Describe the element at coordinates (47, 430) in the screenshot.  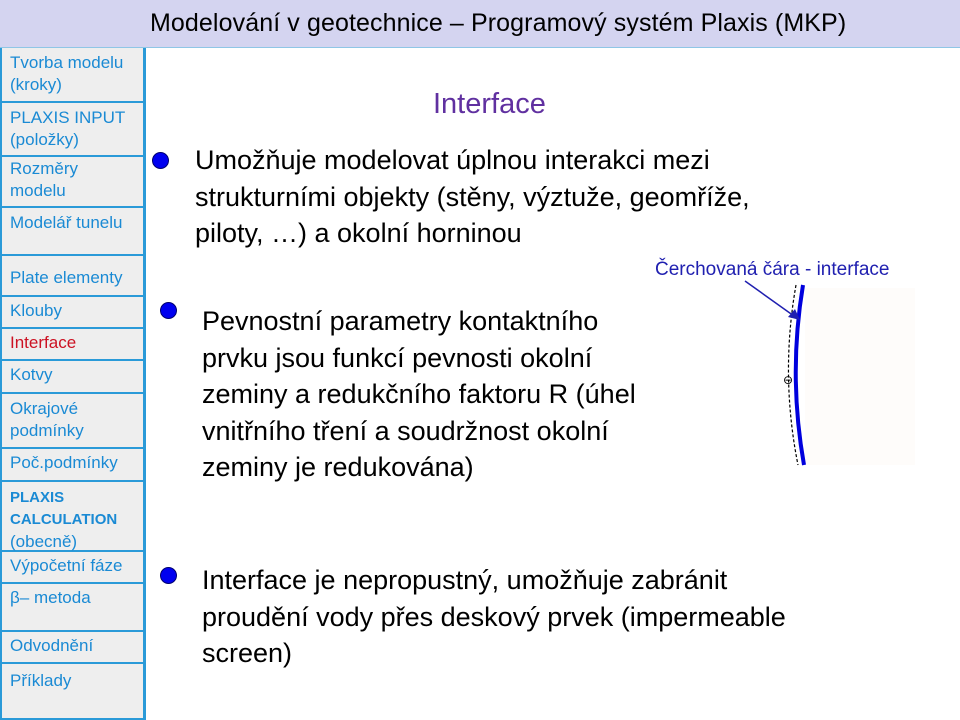
I see `sidebar-item-label: podmínky` at that location.